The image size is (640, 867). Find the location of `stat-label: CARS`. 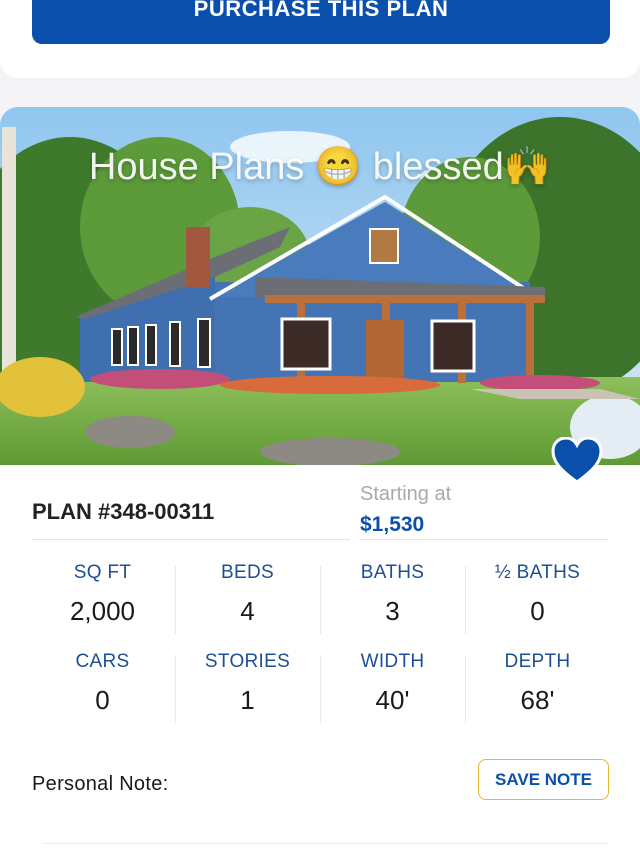

stat-label: CARS is located at coordinates (102, 661).